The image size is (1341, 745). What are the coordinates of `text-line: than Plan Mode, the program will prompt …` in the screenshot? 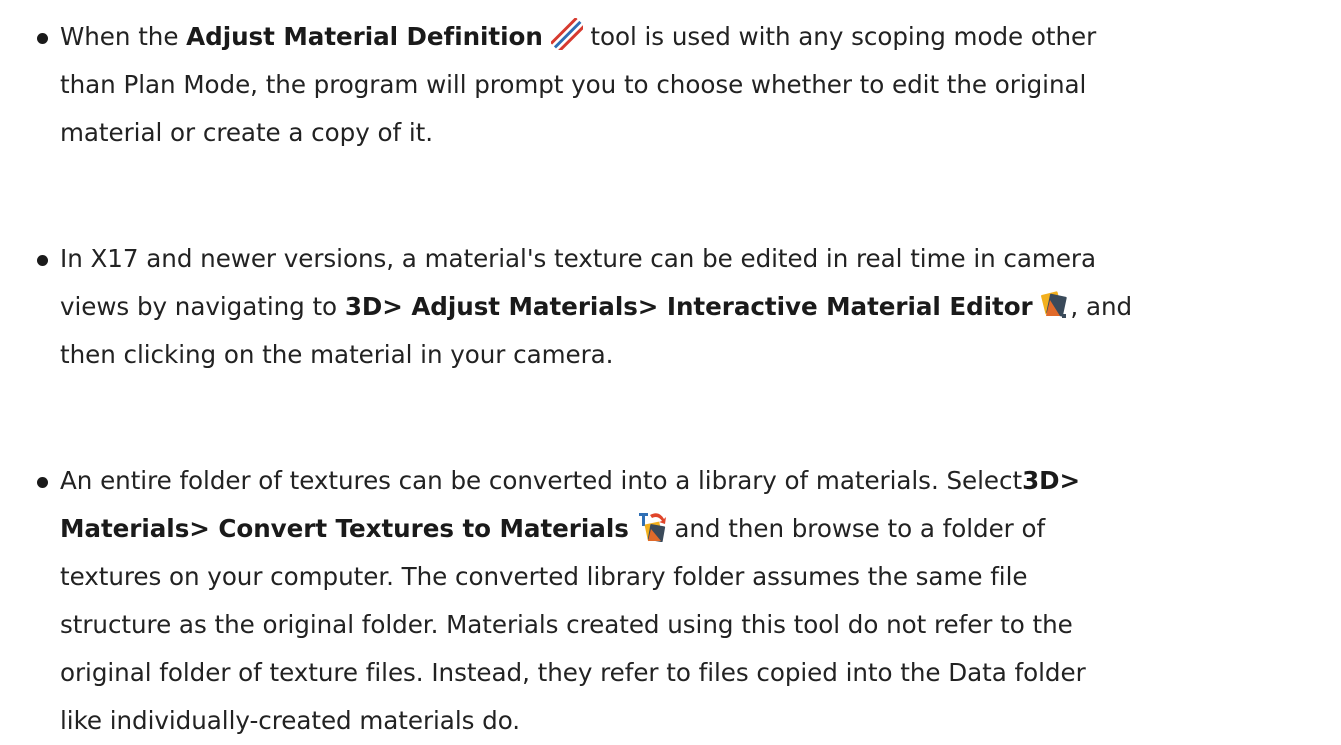 It's located at (573, 84).